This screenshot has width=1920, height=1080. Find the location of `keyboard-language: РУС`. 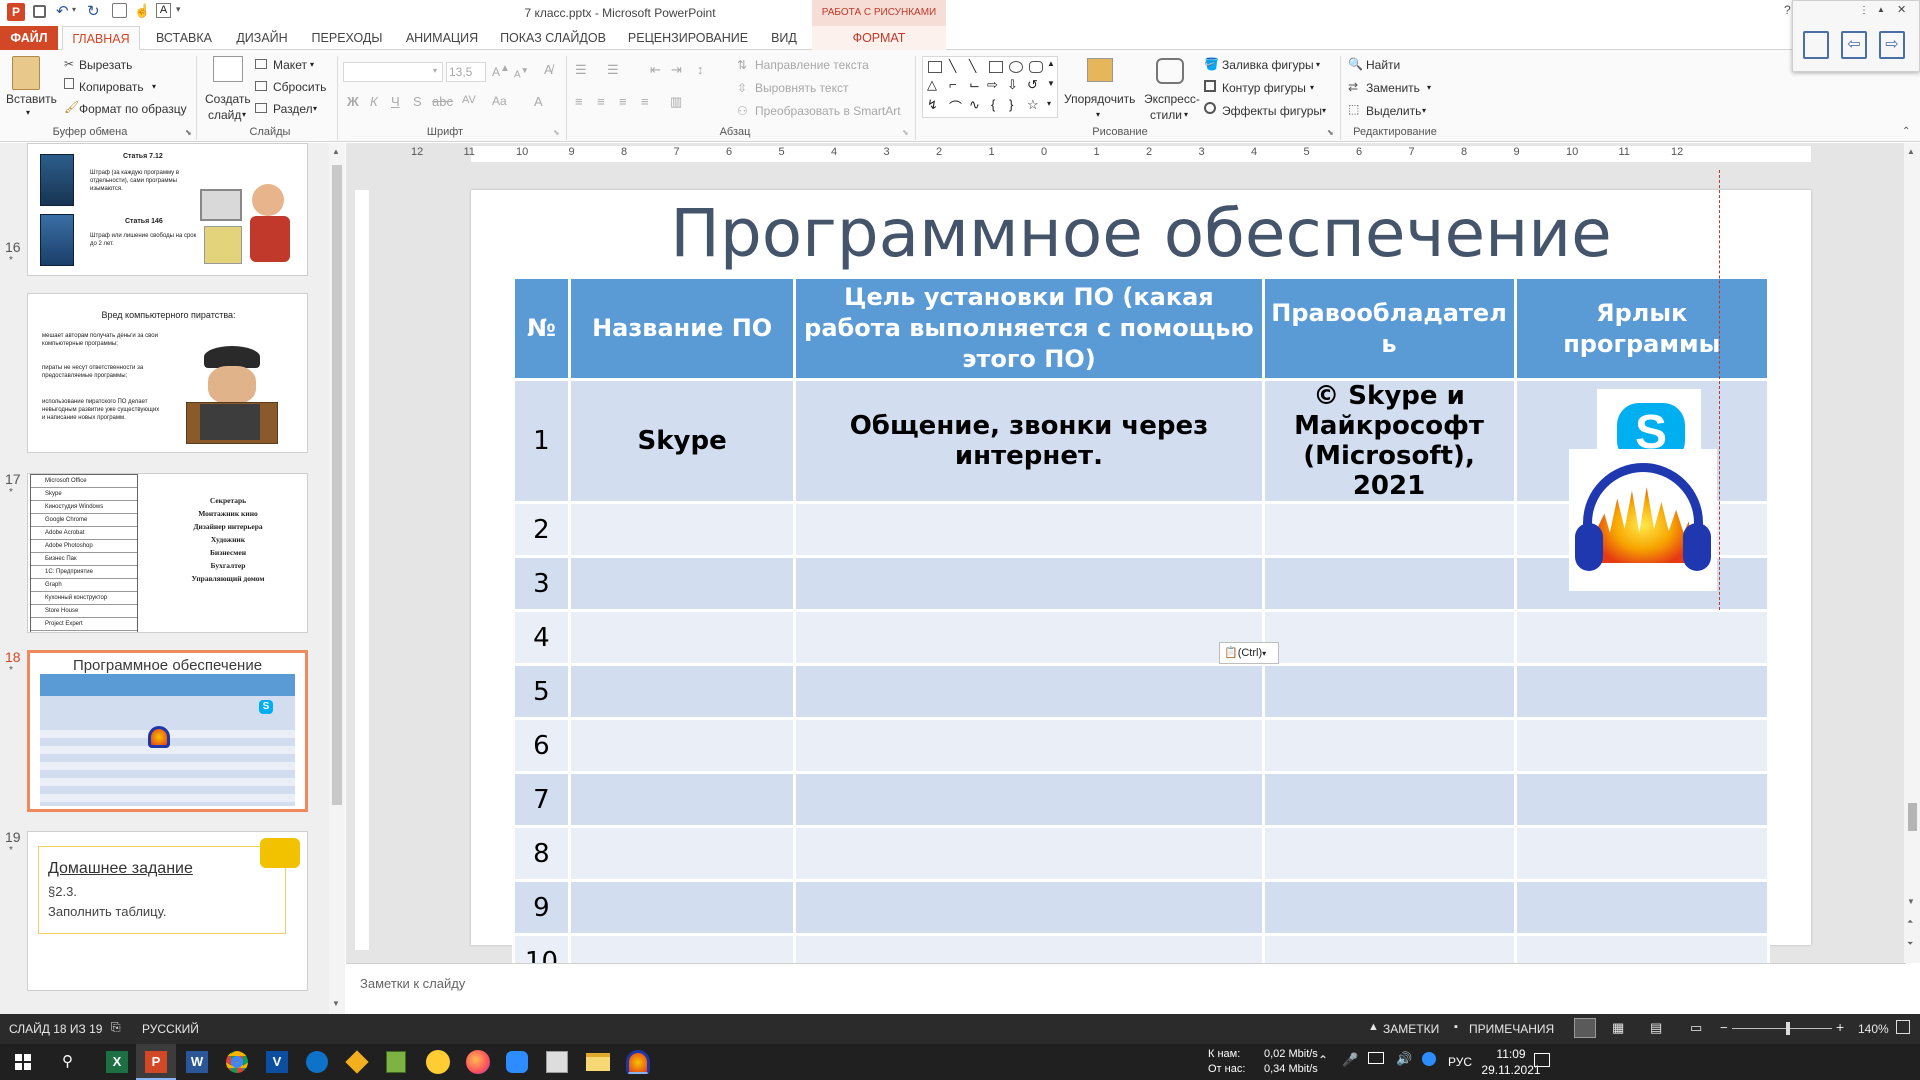

keyboard-language: РУС is located at coordinates (1460, 1062).